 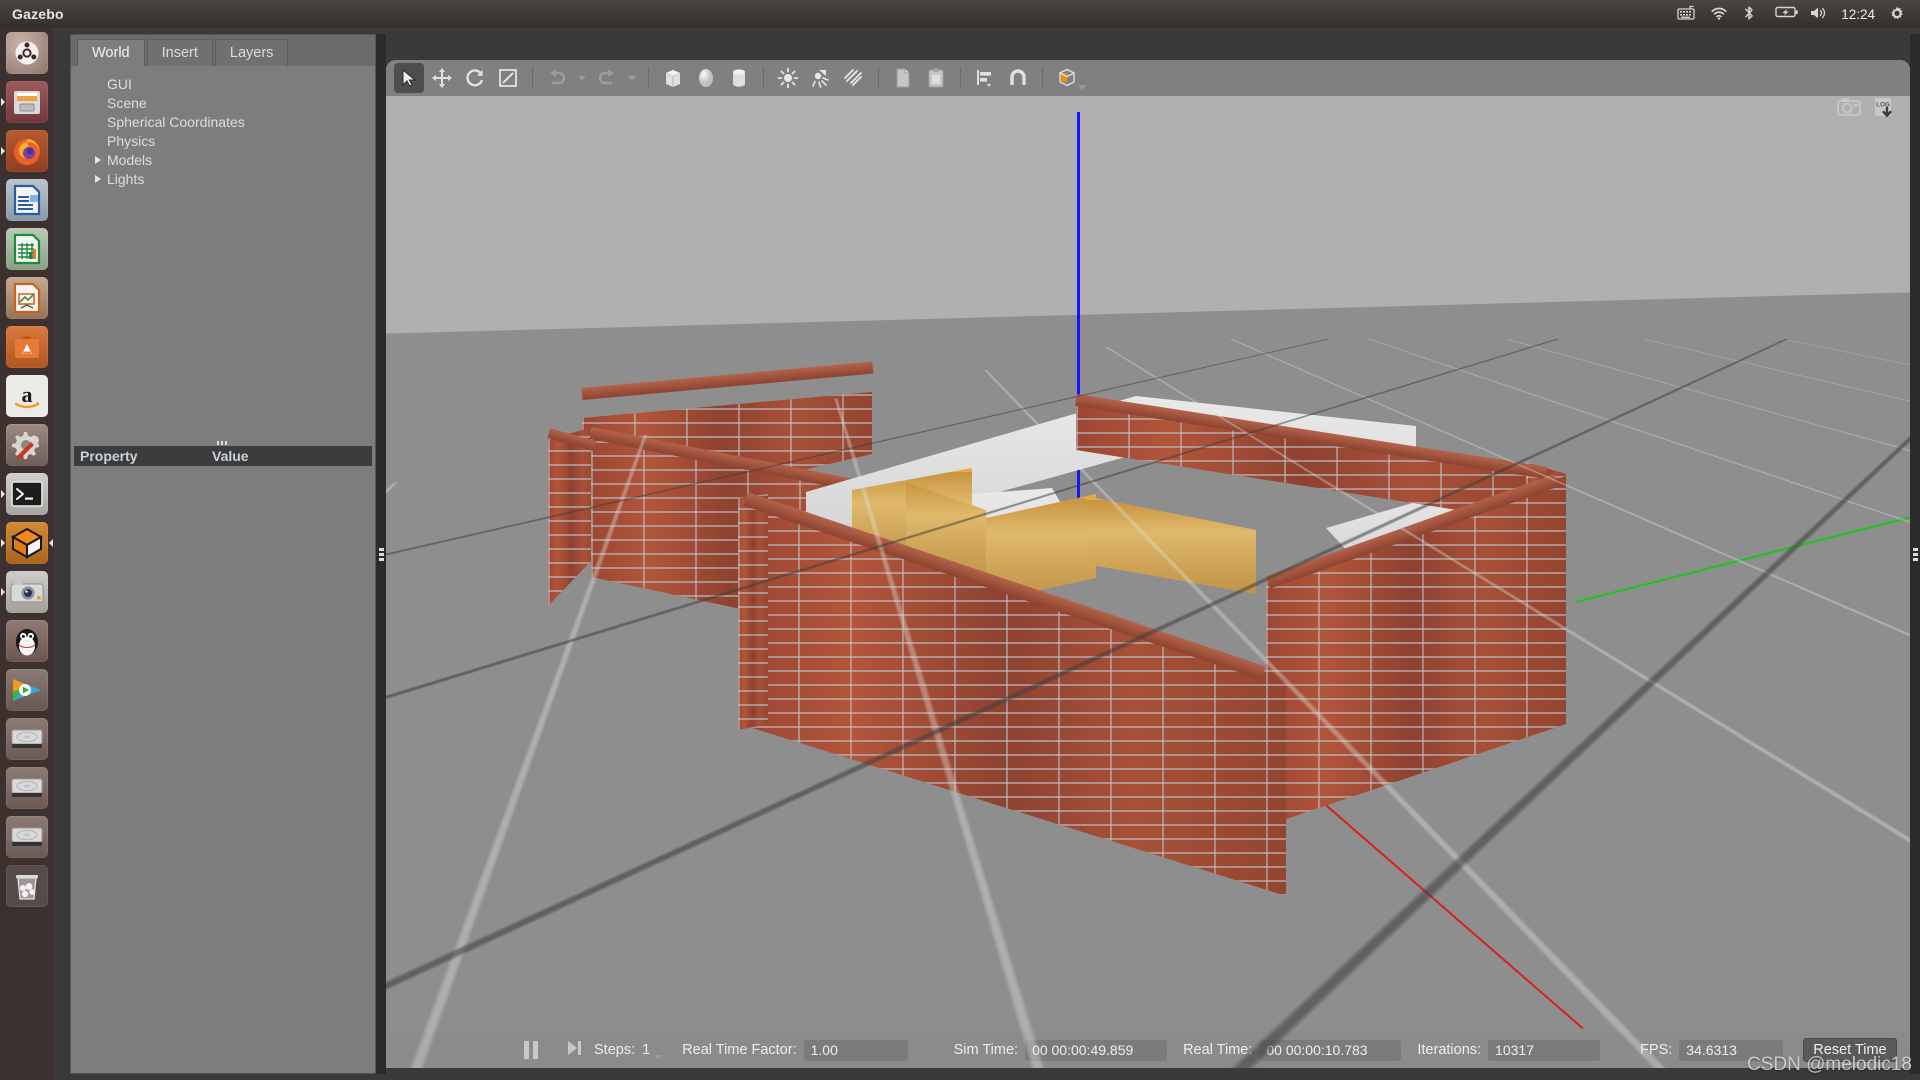 I want to click on redo-button, so click(x=607, y=78).